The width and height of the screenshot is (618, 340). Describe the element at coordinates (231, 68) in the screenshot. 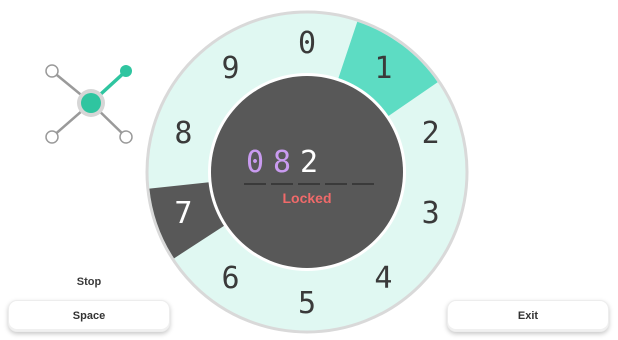

I see `dial-number-9: 9` at that location.